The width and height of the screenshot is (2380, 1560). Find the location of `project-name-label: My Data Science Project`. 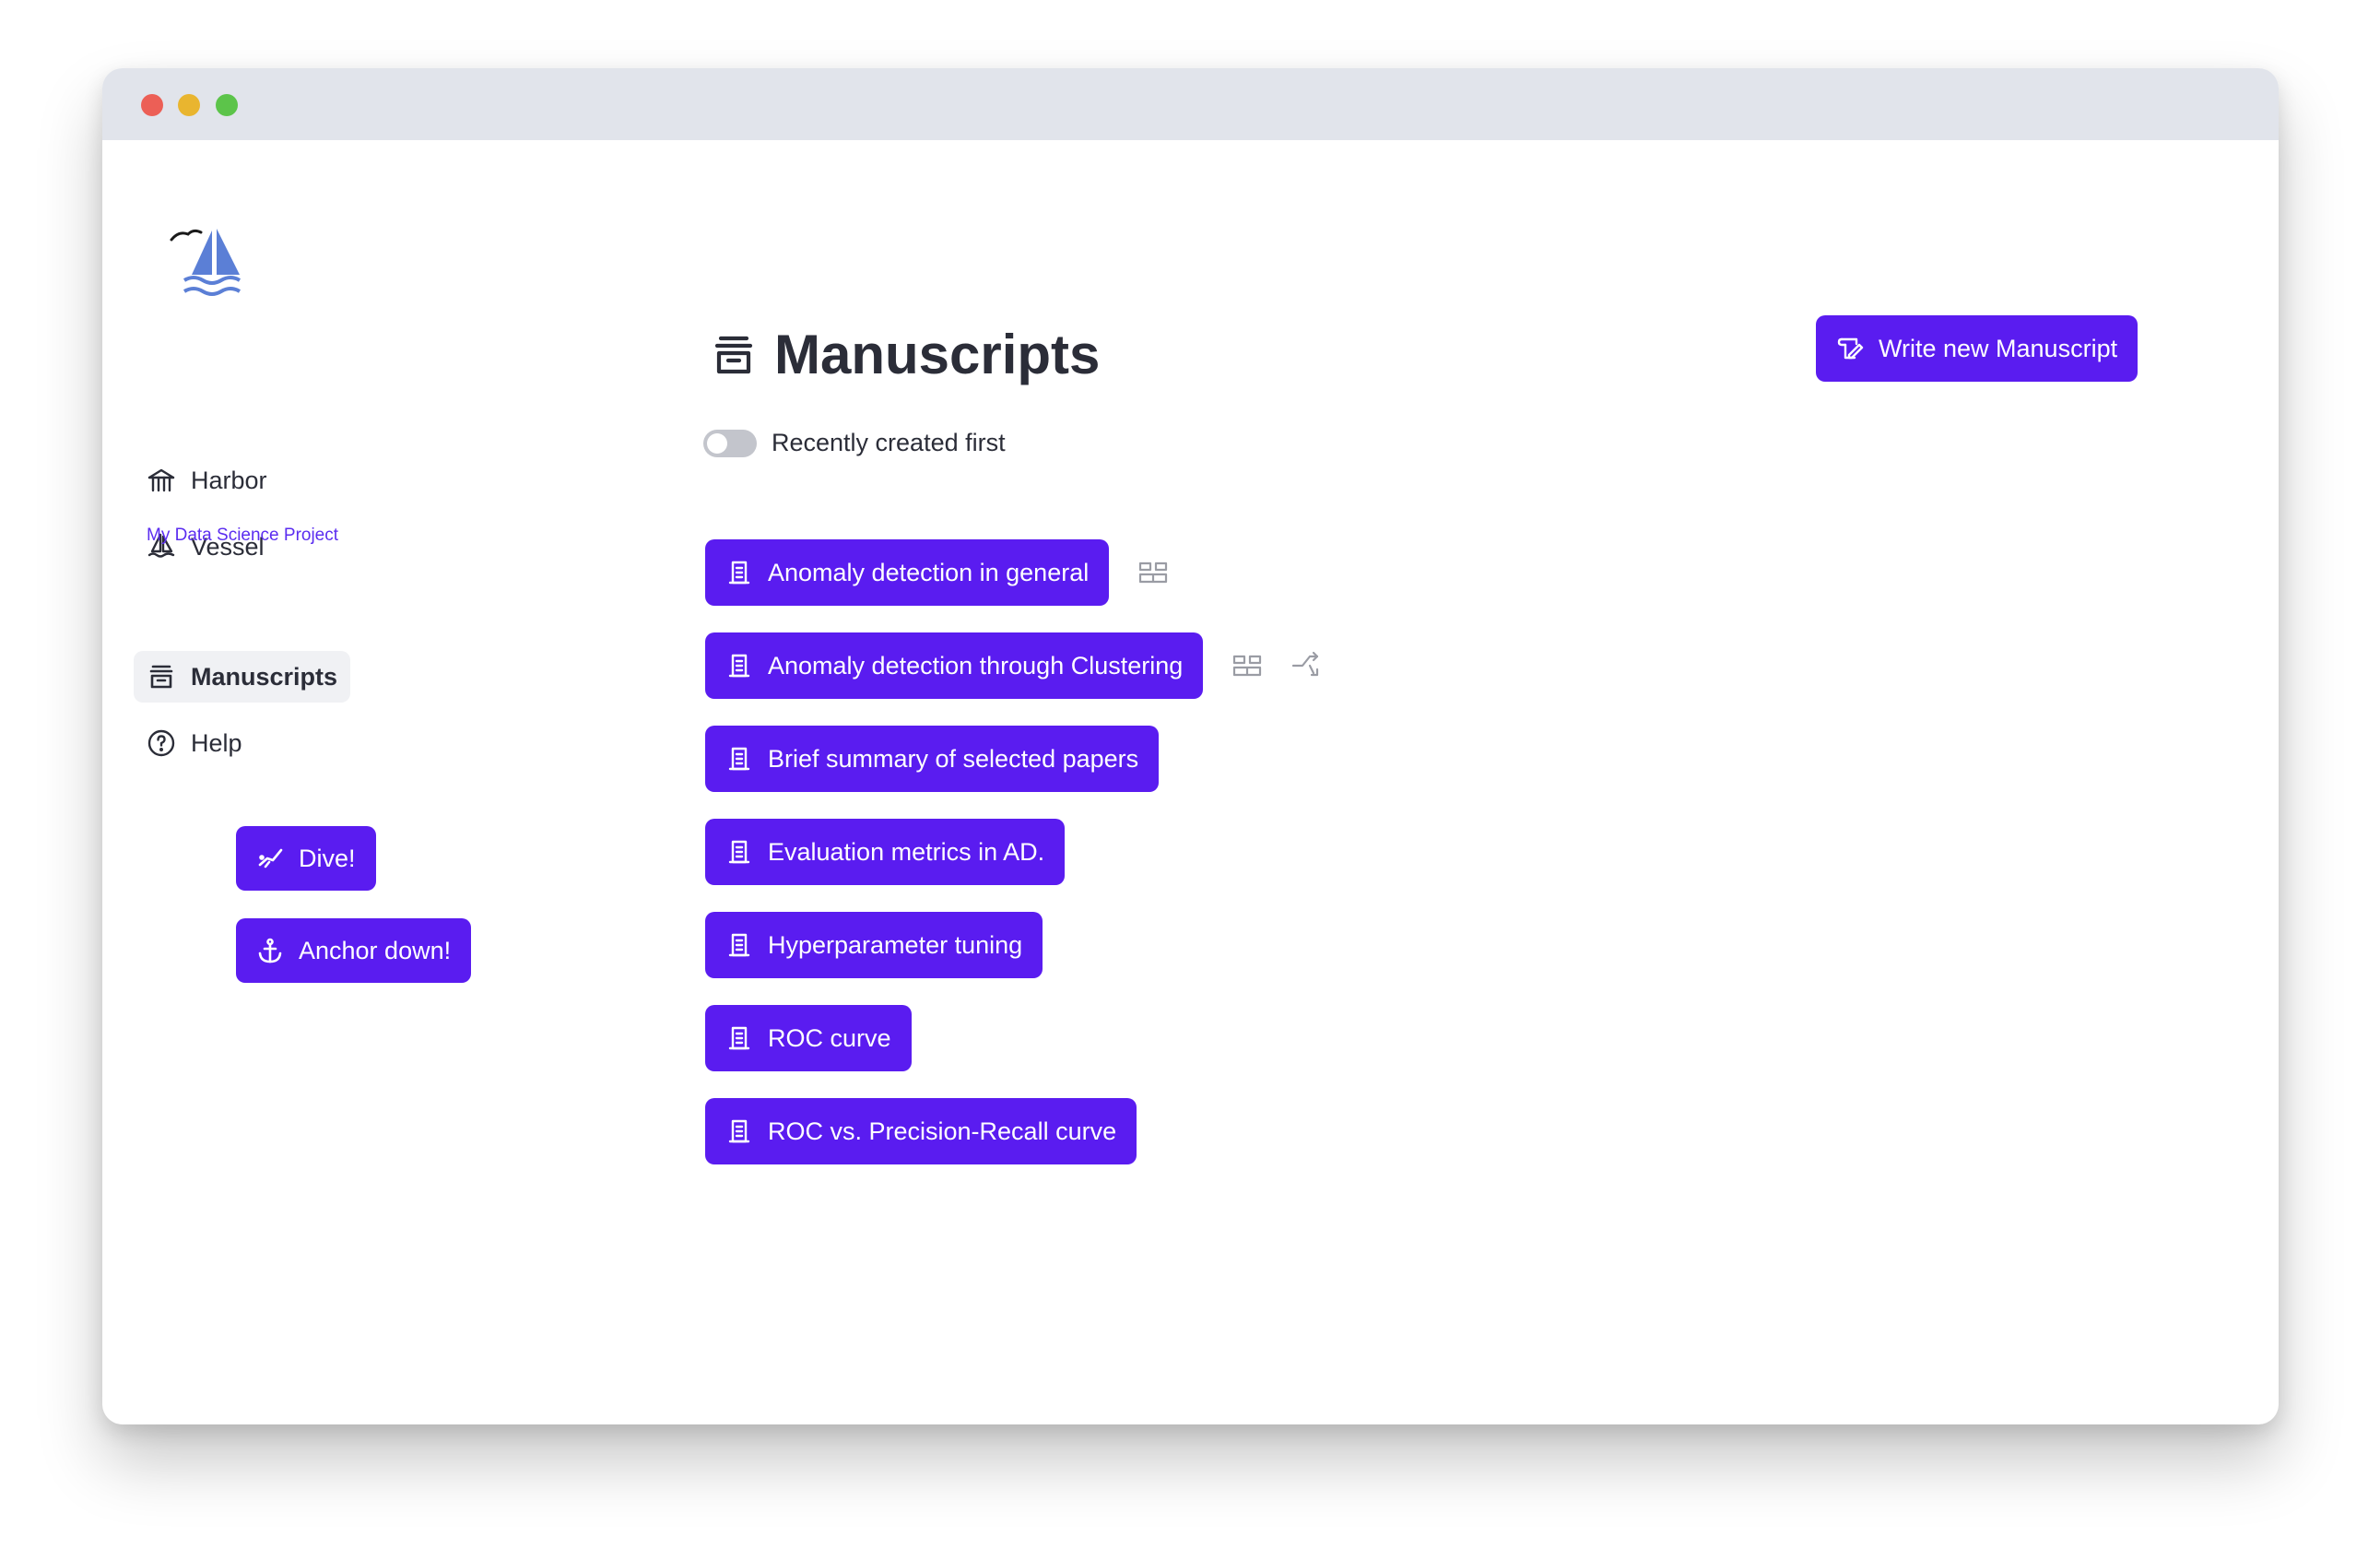

project-name-label: My Data Science Project is located at coordinates (243, 535).